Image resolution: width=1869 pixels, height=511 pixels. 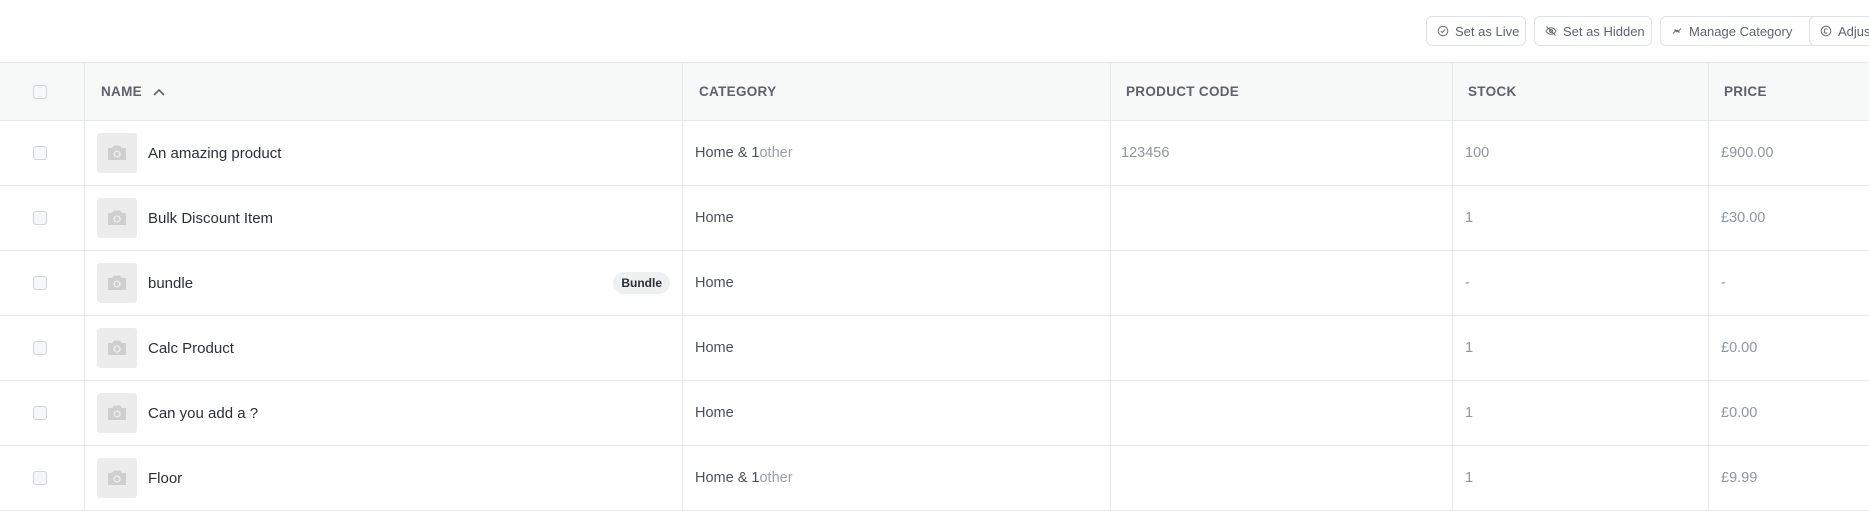 What do you see at coordinates (1183, 91) in the screenshot?
I see `column-header-product-code-label: PRODUCT CODE` at bounding box center [1183, 91].